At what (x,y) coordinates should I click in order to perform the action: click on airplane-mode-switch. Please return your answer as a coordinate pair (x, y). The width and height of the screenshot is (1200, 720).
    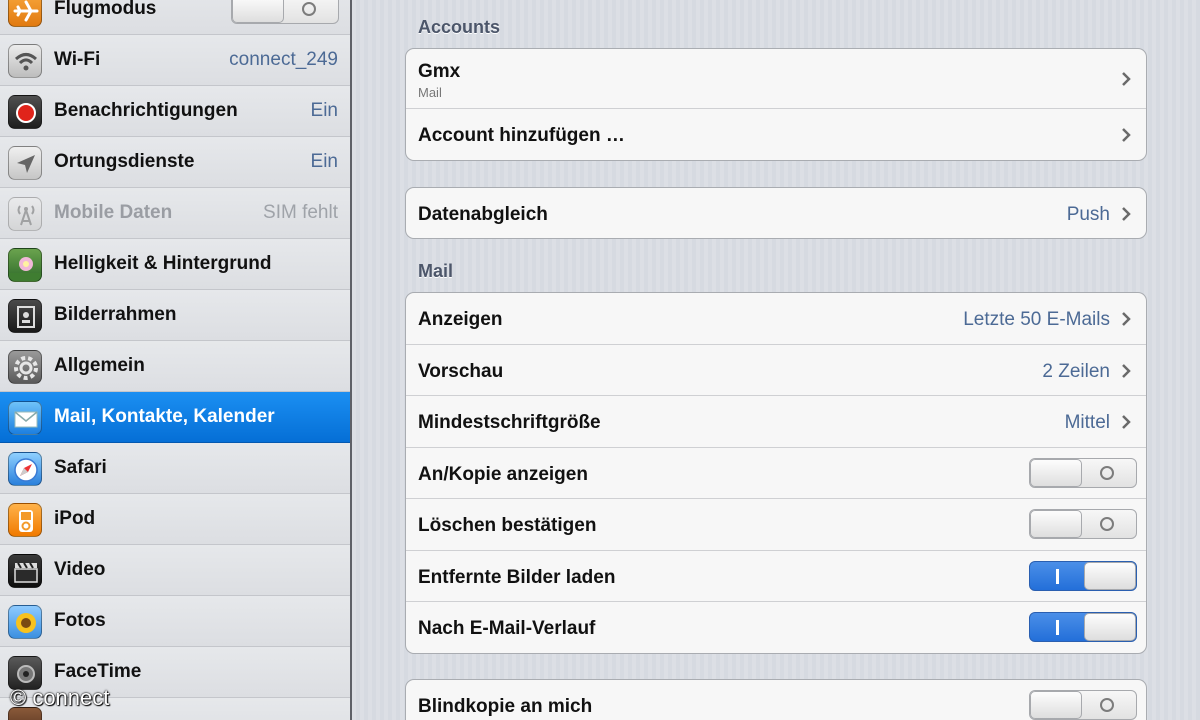
    Looking at the image, I should click on (285, 12).